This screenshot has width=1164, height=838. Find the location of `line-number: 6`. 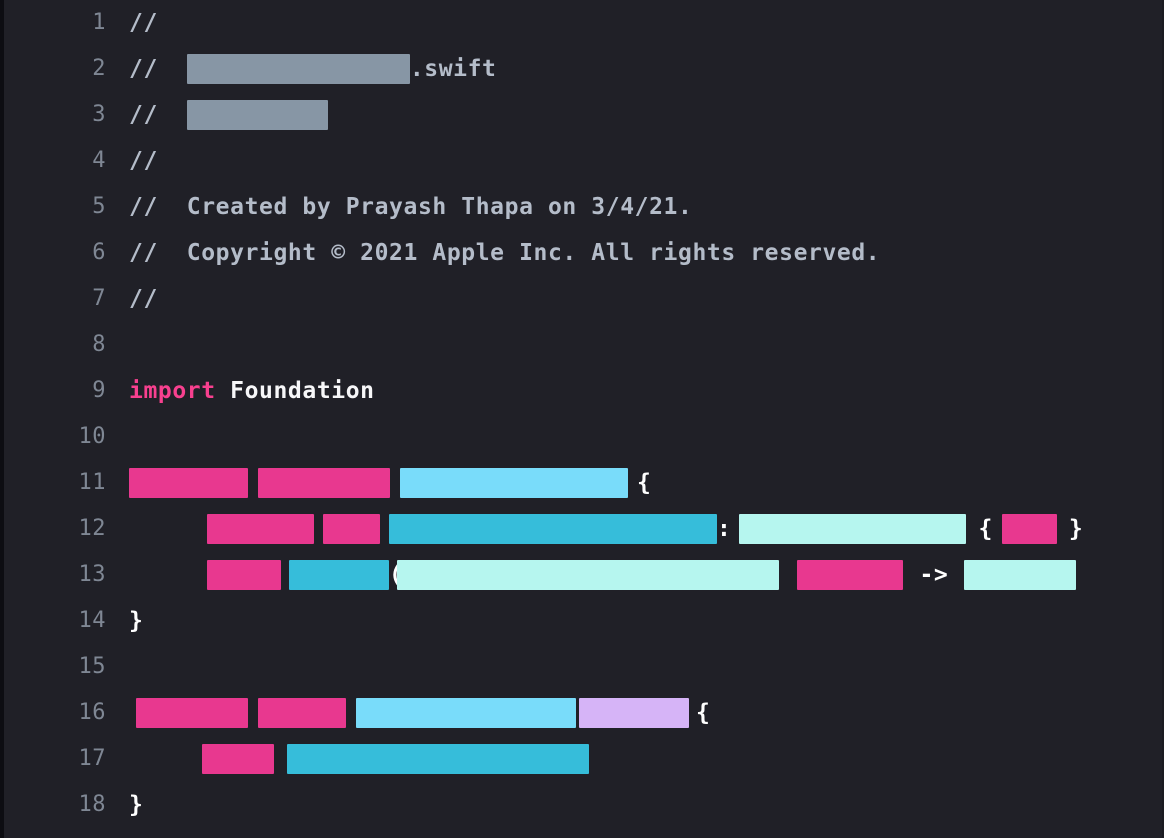

line-number: 6 is located at coordinates (99, 252).